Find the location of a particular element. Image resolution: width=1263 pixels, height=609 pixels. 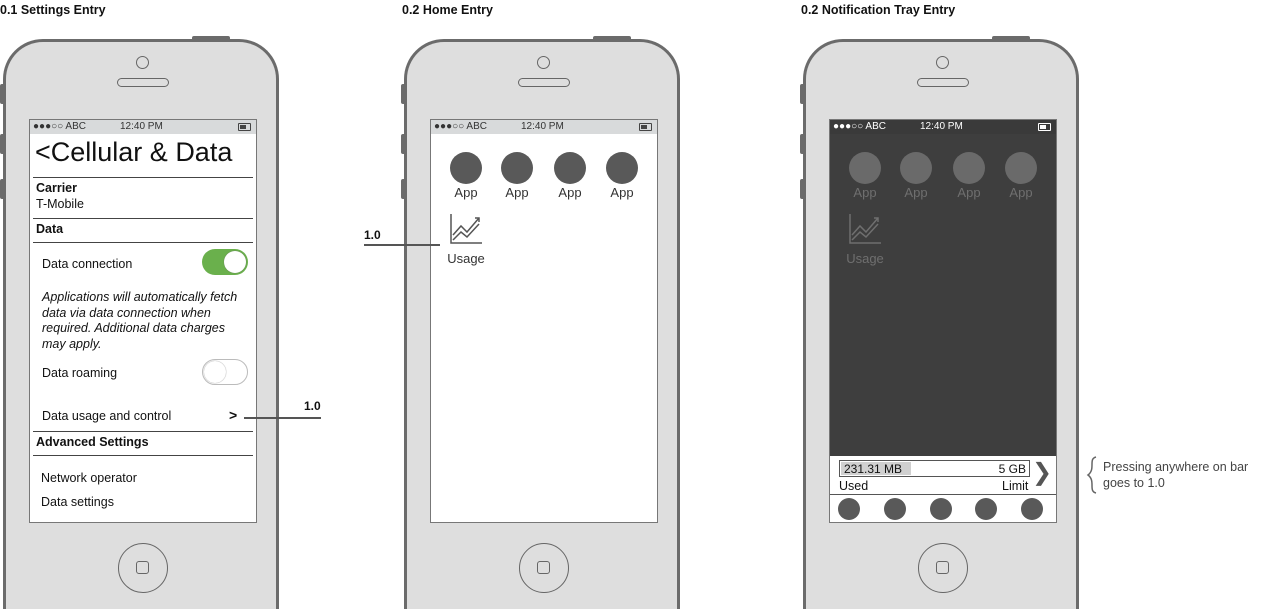

section-title-tray: 0.2 Notification Tray Entry is located at coordinates (878, 10).